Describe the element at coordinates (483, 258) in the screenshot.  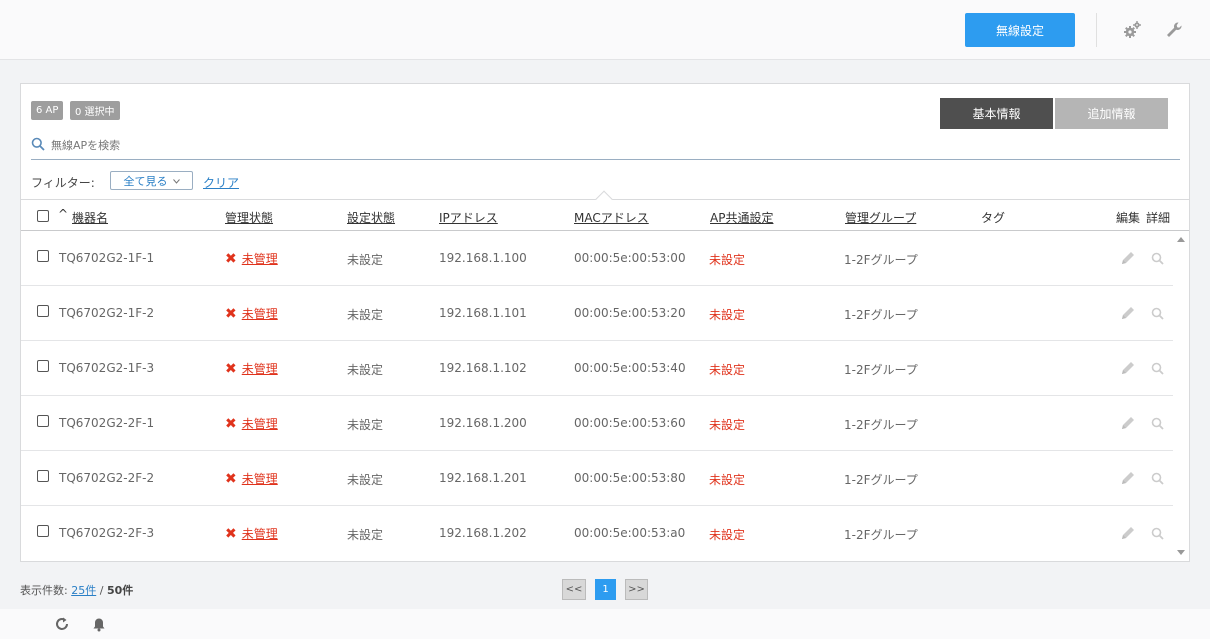
I see `ip-address: 192.168.1.100` at that location.